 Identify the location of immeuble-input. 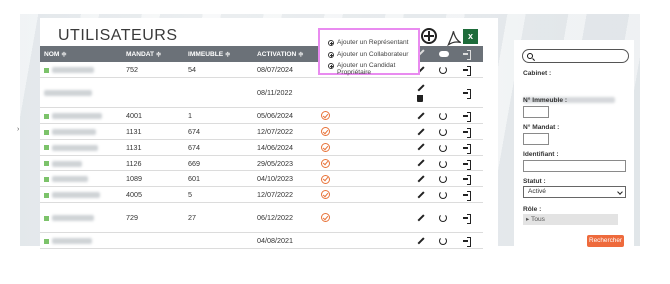
(536, 112).